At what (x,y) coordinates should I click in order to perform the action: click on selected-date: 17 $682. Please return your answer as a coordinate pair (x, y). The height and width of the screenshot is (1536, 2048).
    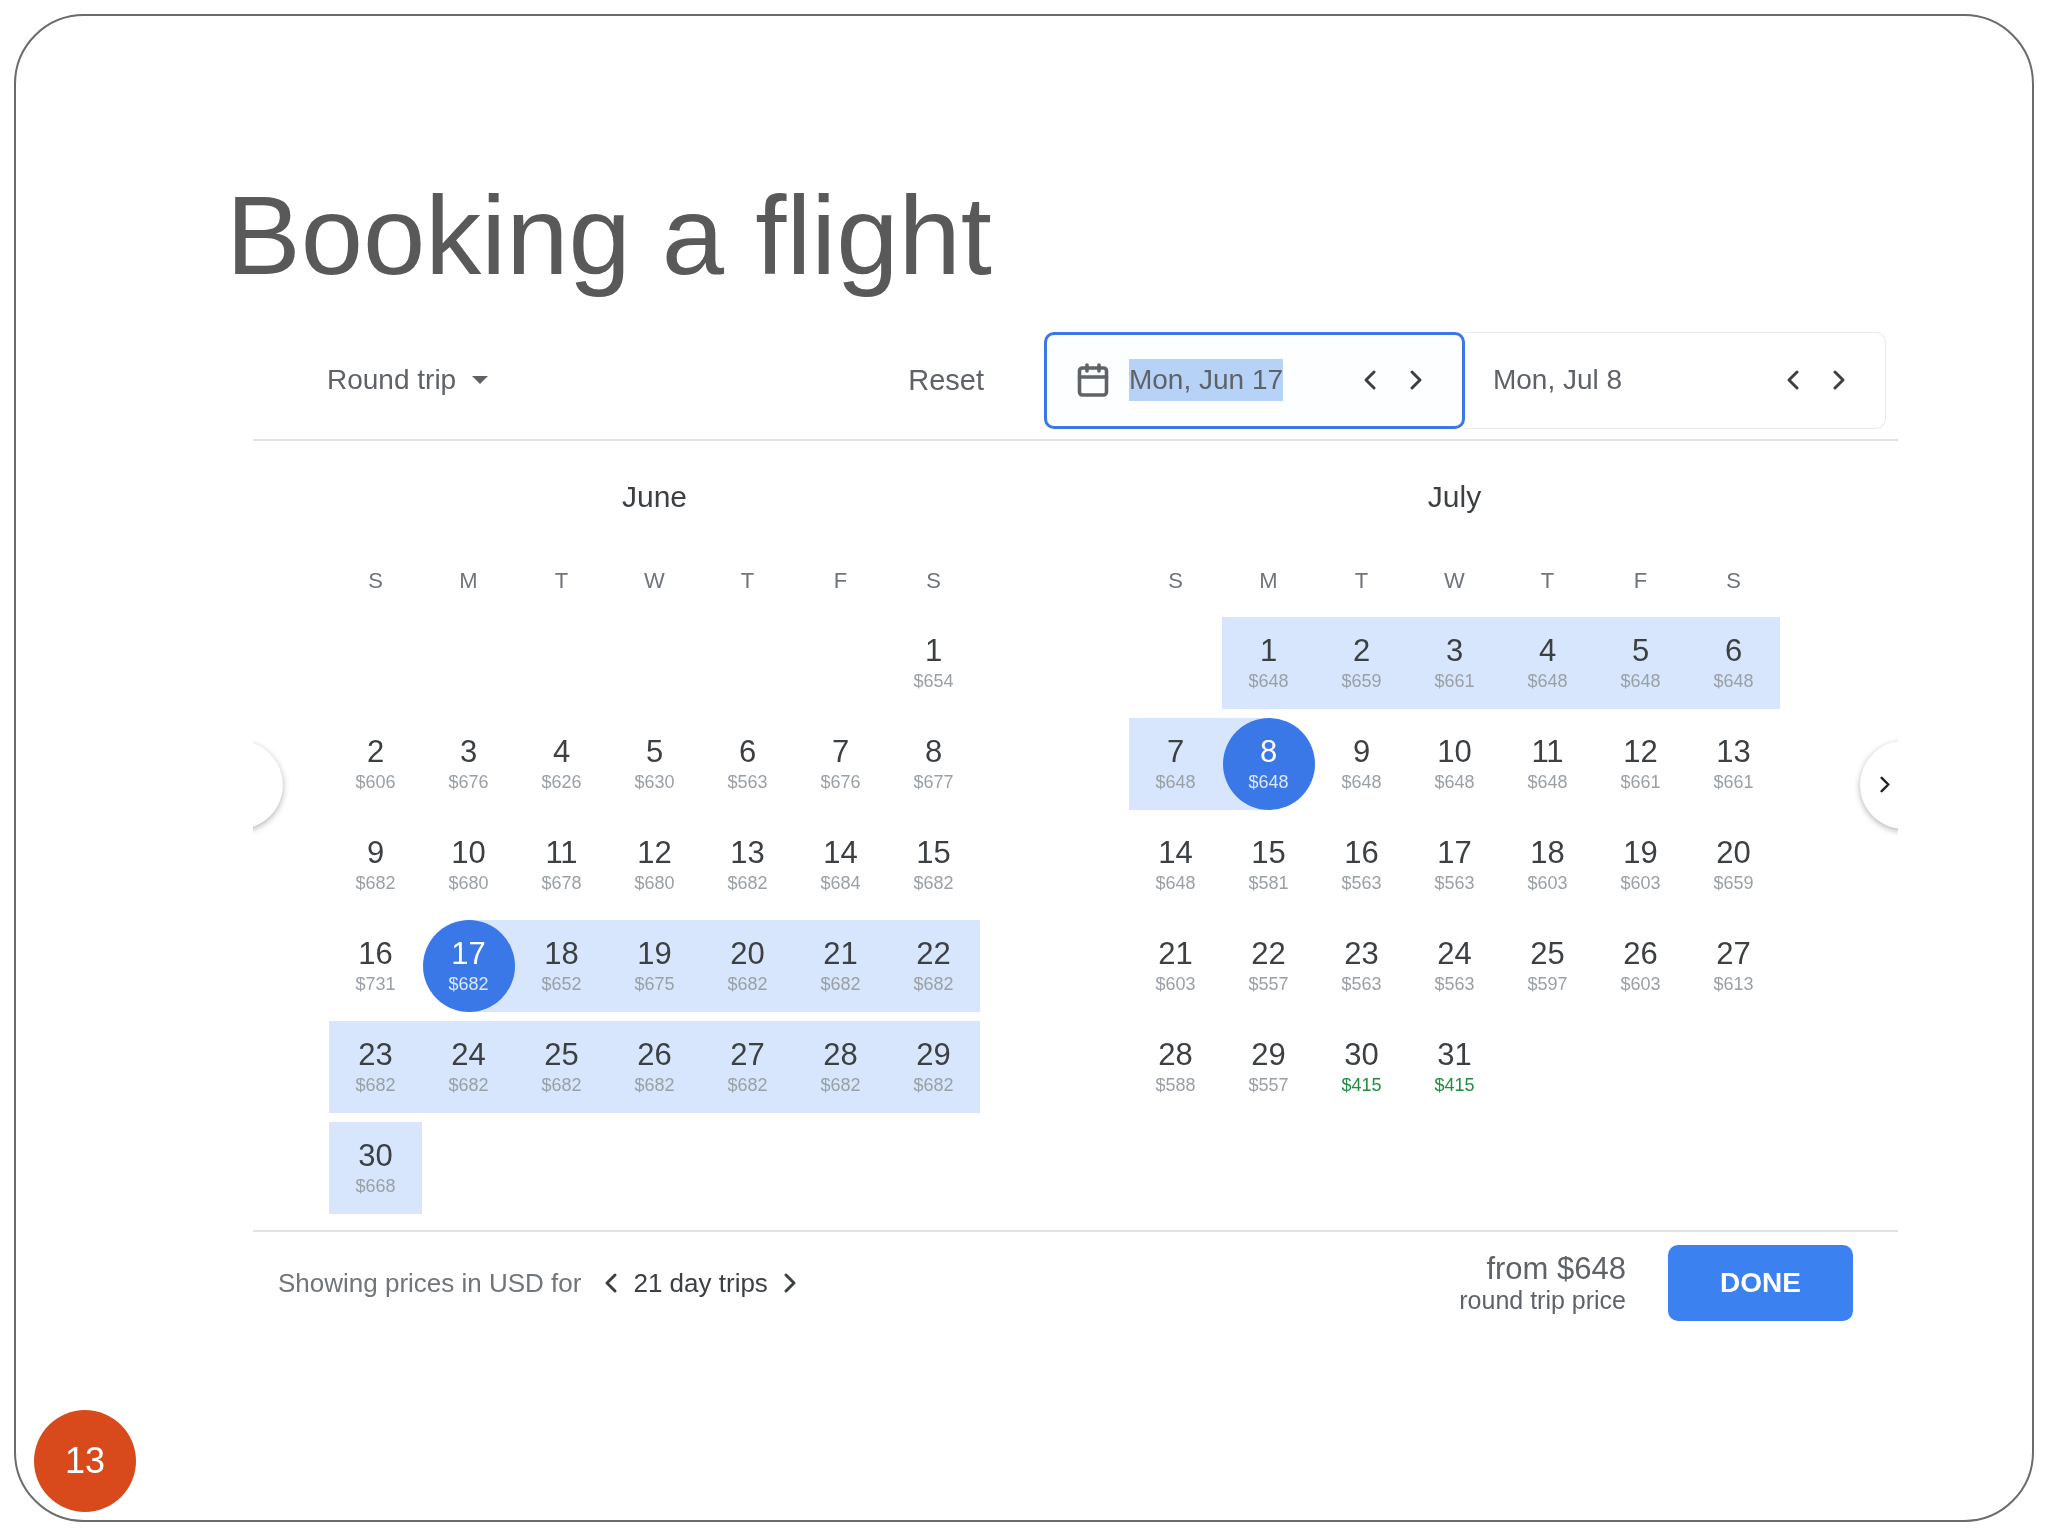
    Looking at the image, I should click on (468, 965).